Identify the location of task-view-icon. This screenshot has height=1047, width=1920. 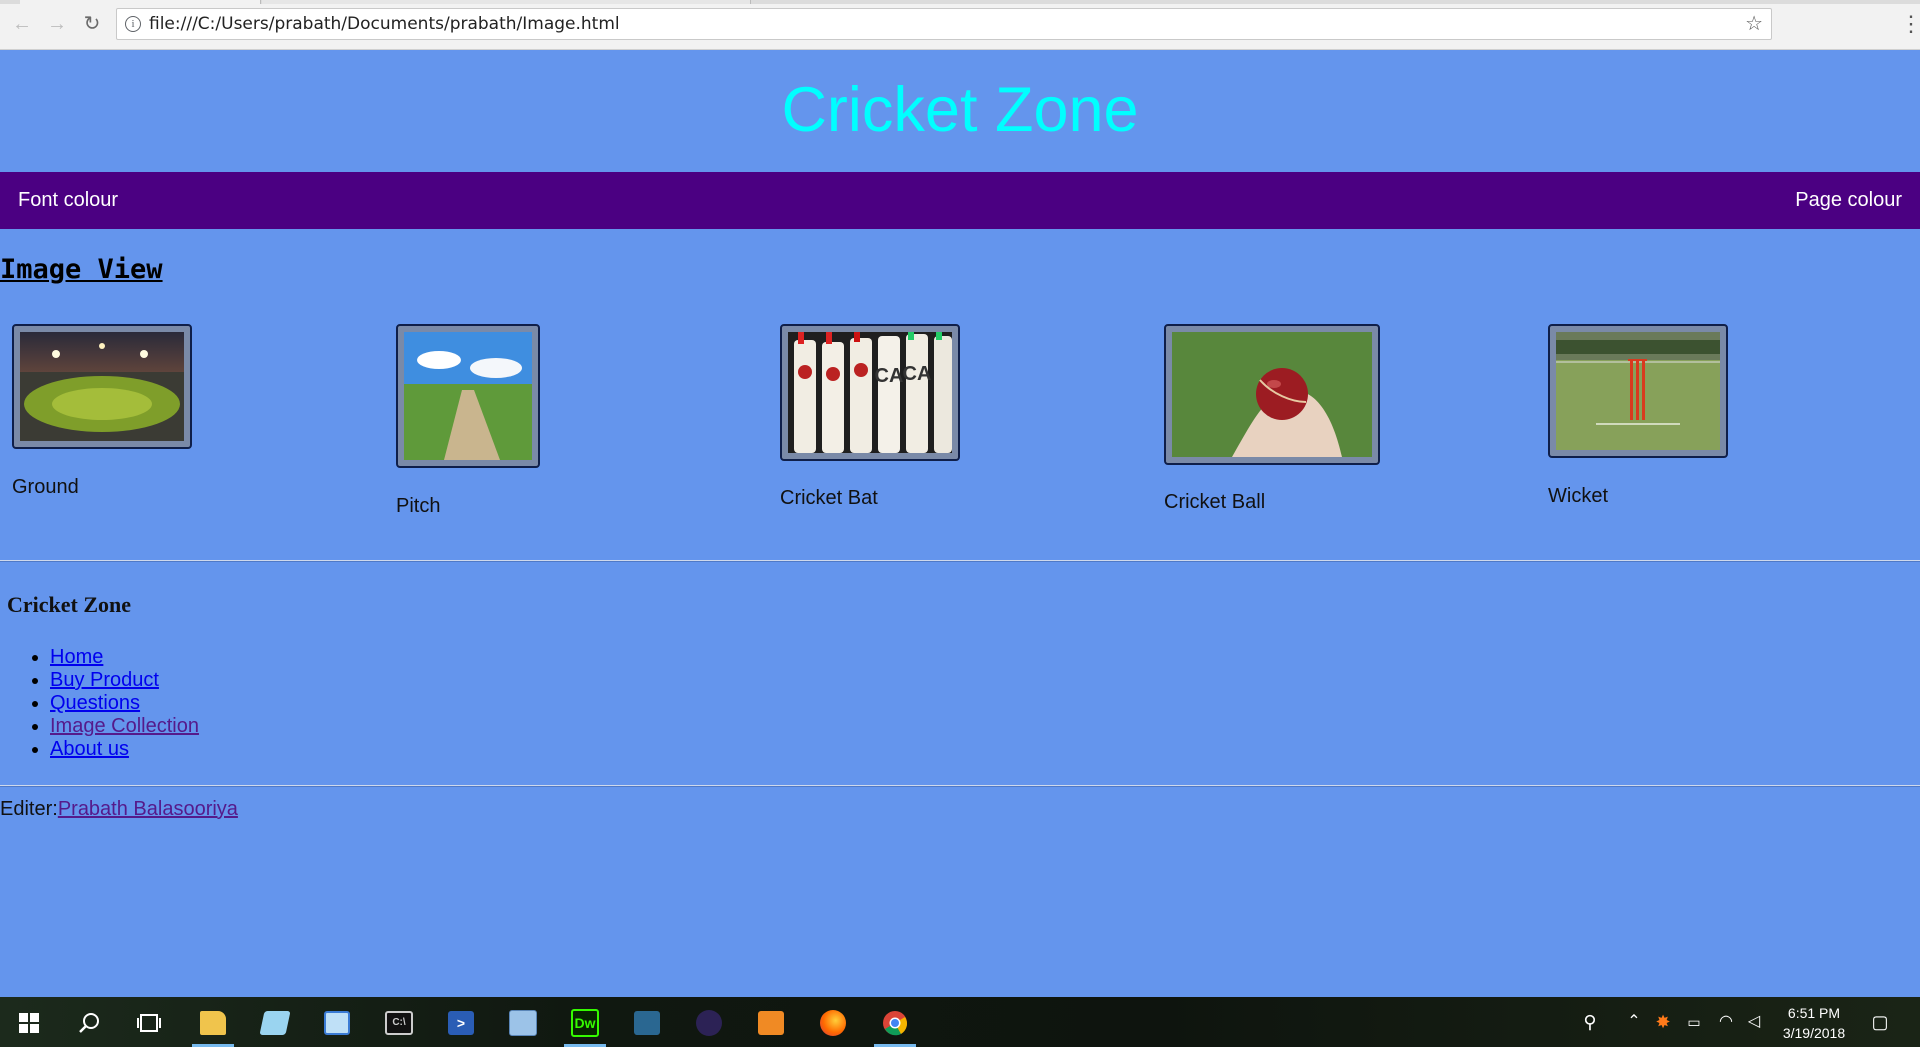
(149, 1022).